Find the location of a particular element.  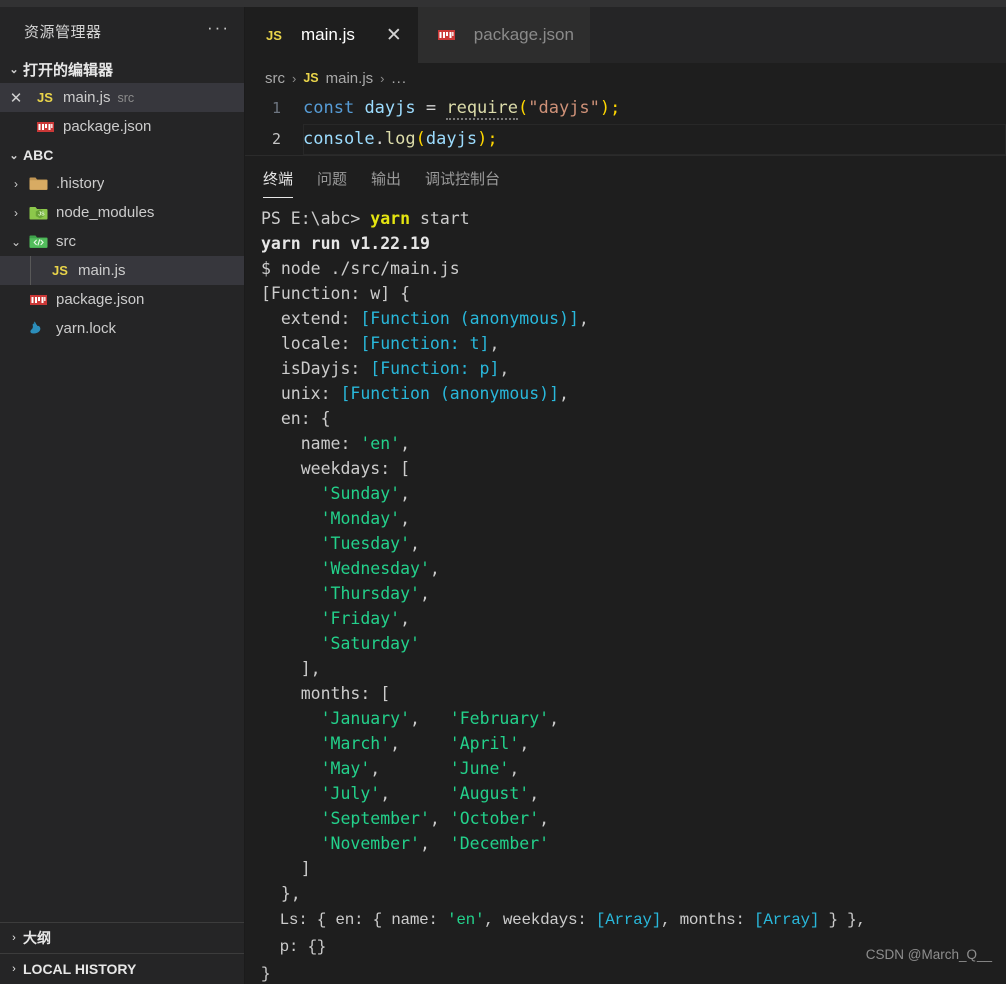

terminal-key-name: name: is located at coordinates (311, 443).